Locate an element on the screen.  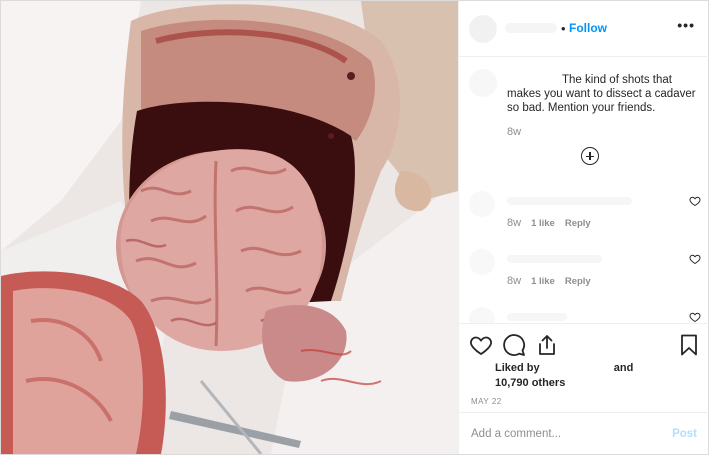
post-actions: Liked by and 10,790 others MAY 22 is located at coordinates (584, 367).